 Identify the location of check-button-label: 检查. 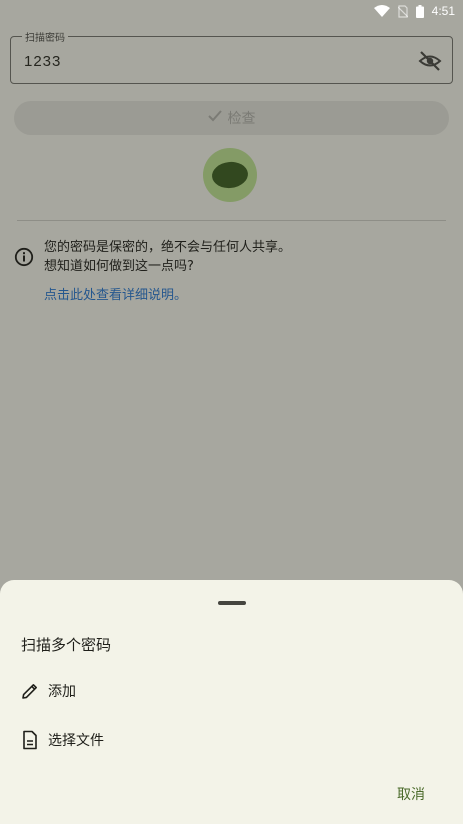
(241, 119).